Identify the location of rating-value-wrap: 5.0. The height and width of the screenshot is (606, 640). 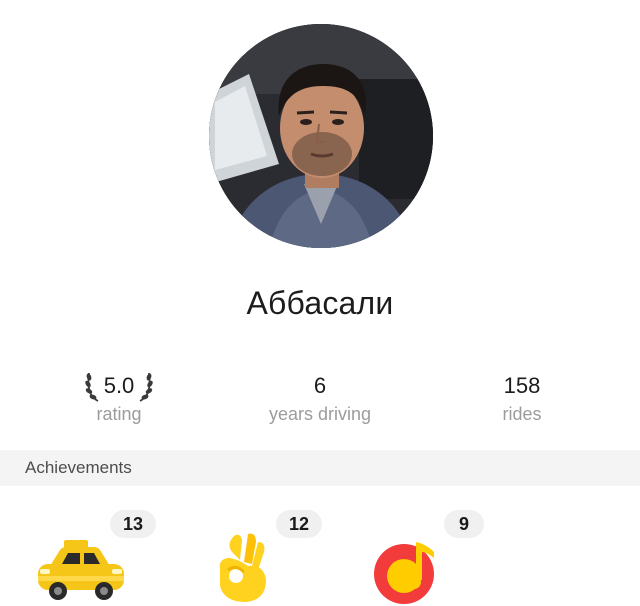
(119, 386).